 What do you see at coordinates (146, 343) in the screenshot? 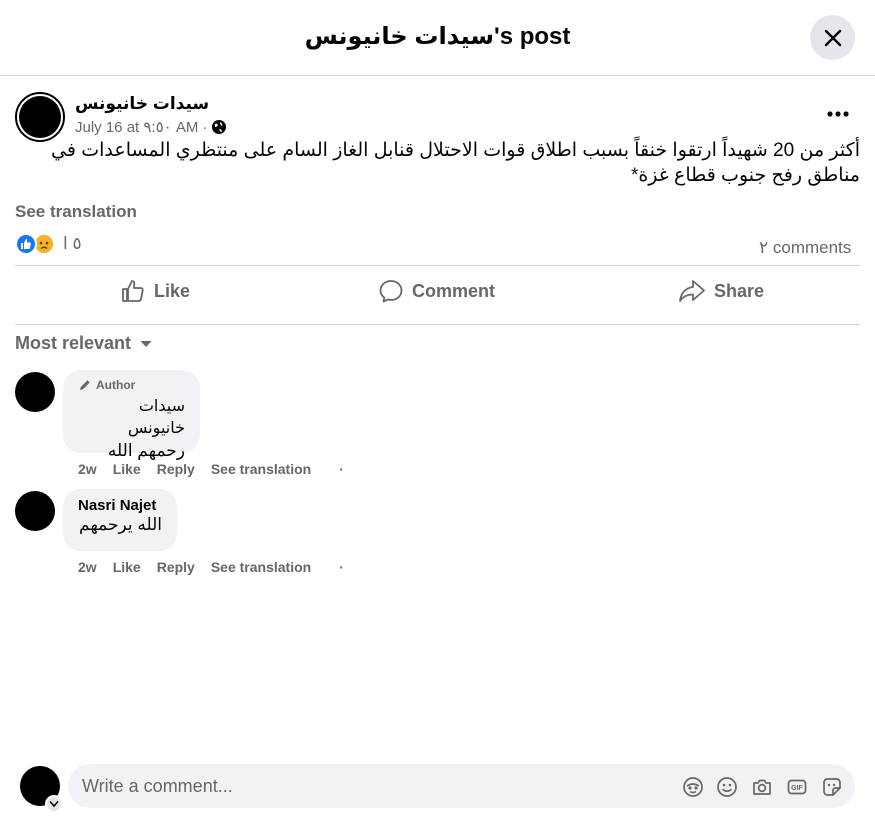
I see `caret-down-icon` at bounding box center [146, 343].